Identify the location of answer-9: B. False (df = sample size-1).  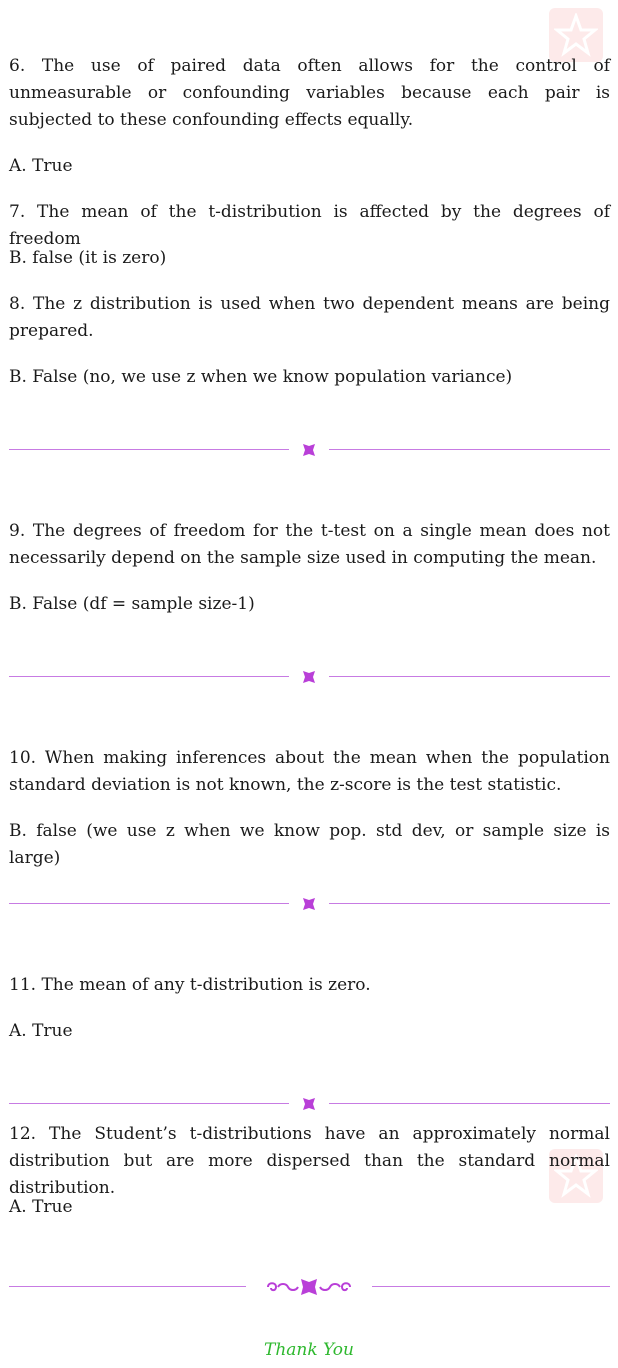
(132, 604).